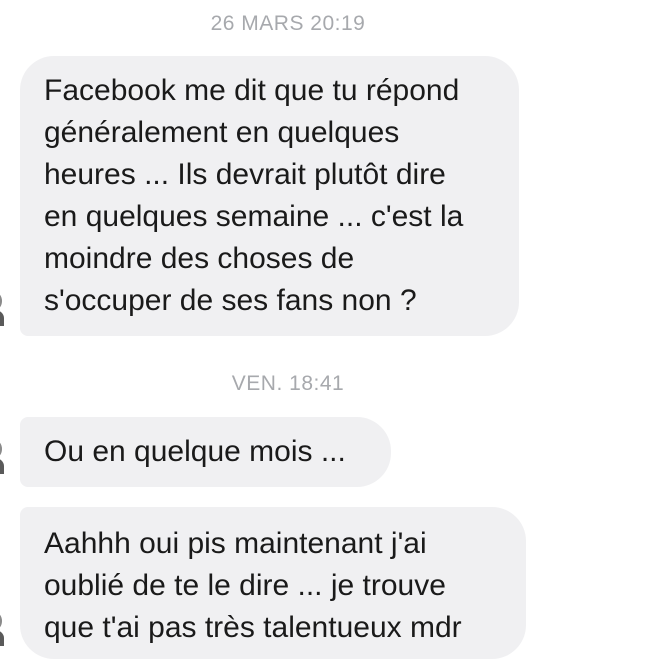  What do you see at coordinates (199, 258) in the screenshot?
I see `message-text-line: moindre des choses de` at bounding box center [199, 258].